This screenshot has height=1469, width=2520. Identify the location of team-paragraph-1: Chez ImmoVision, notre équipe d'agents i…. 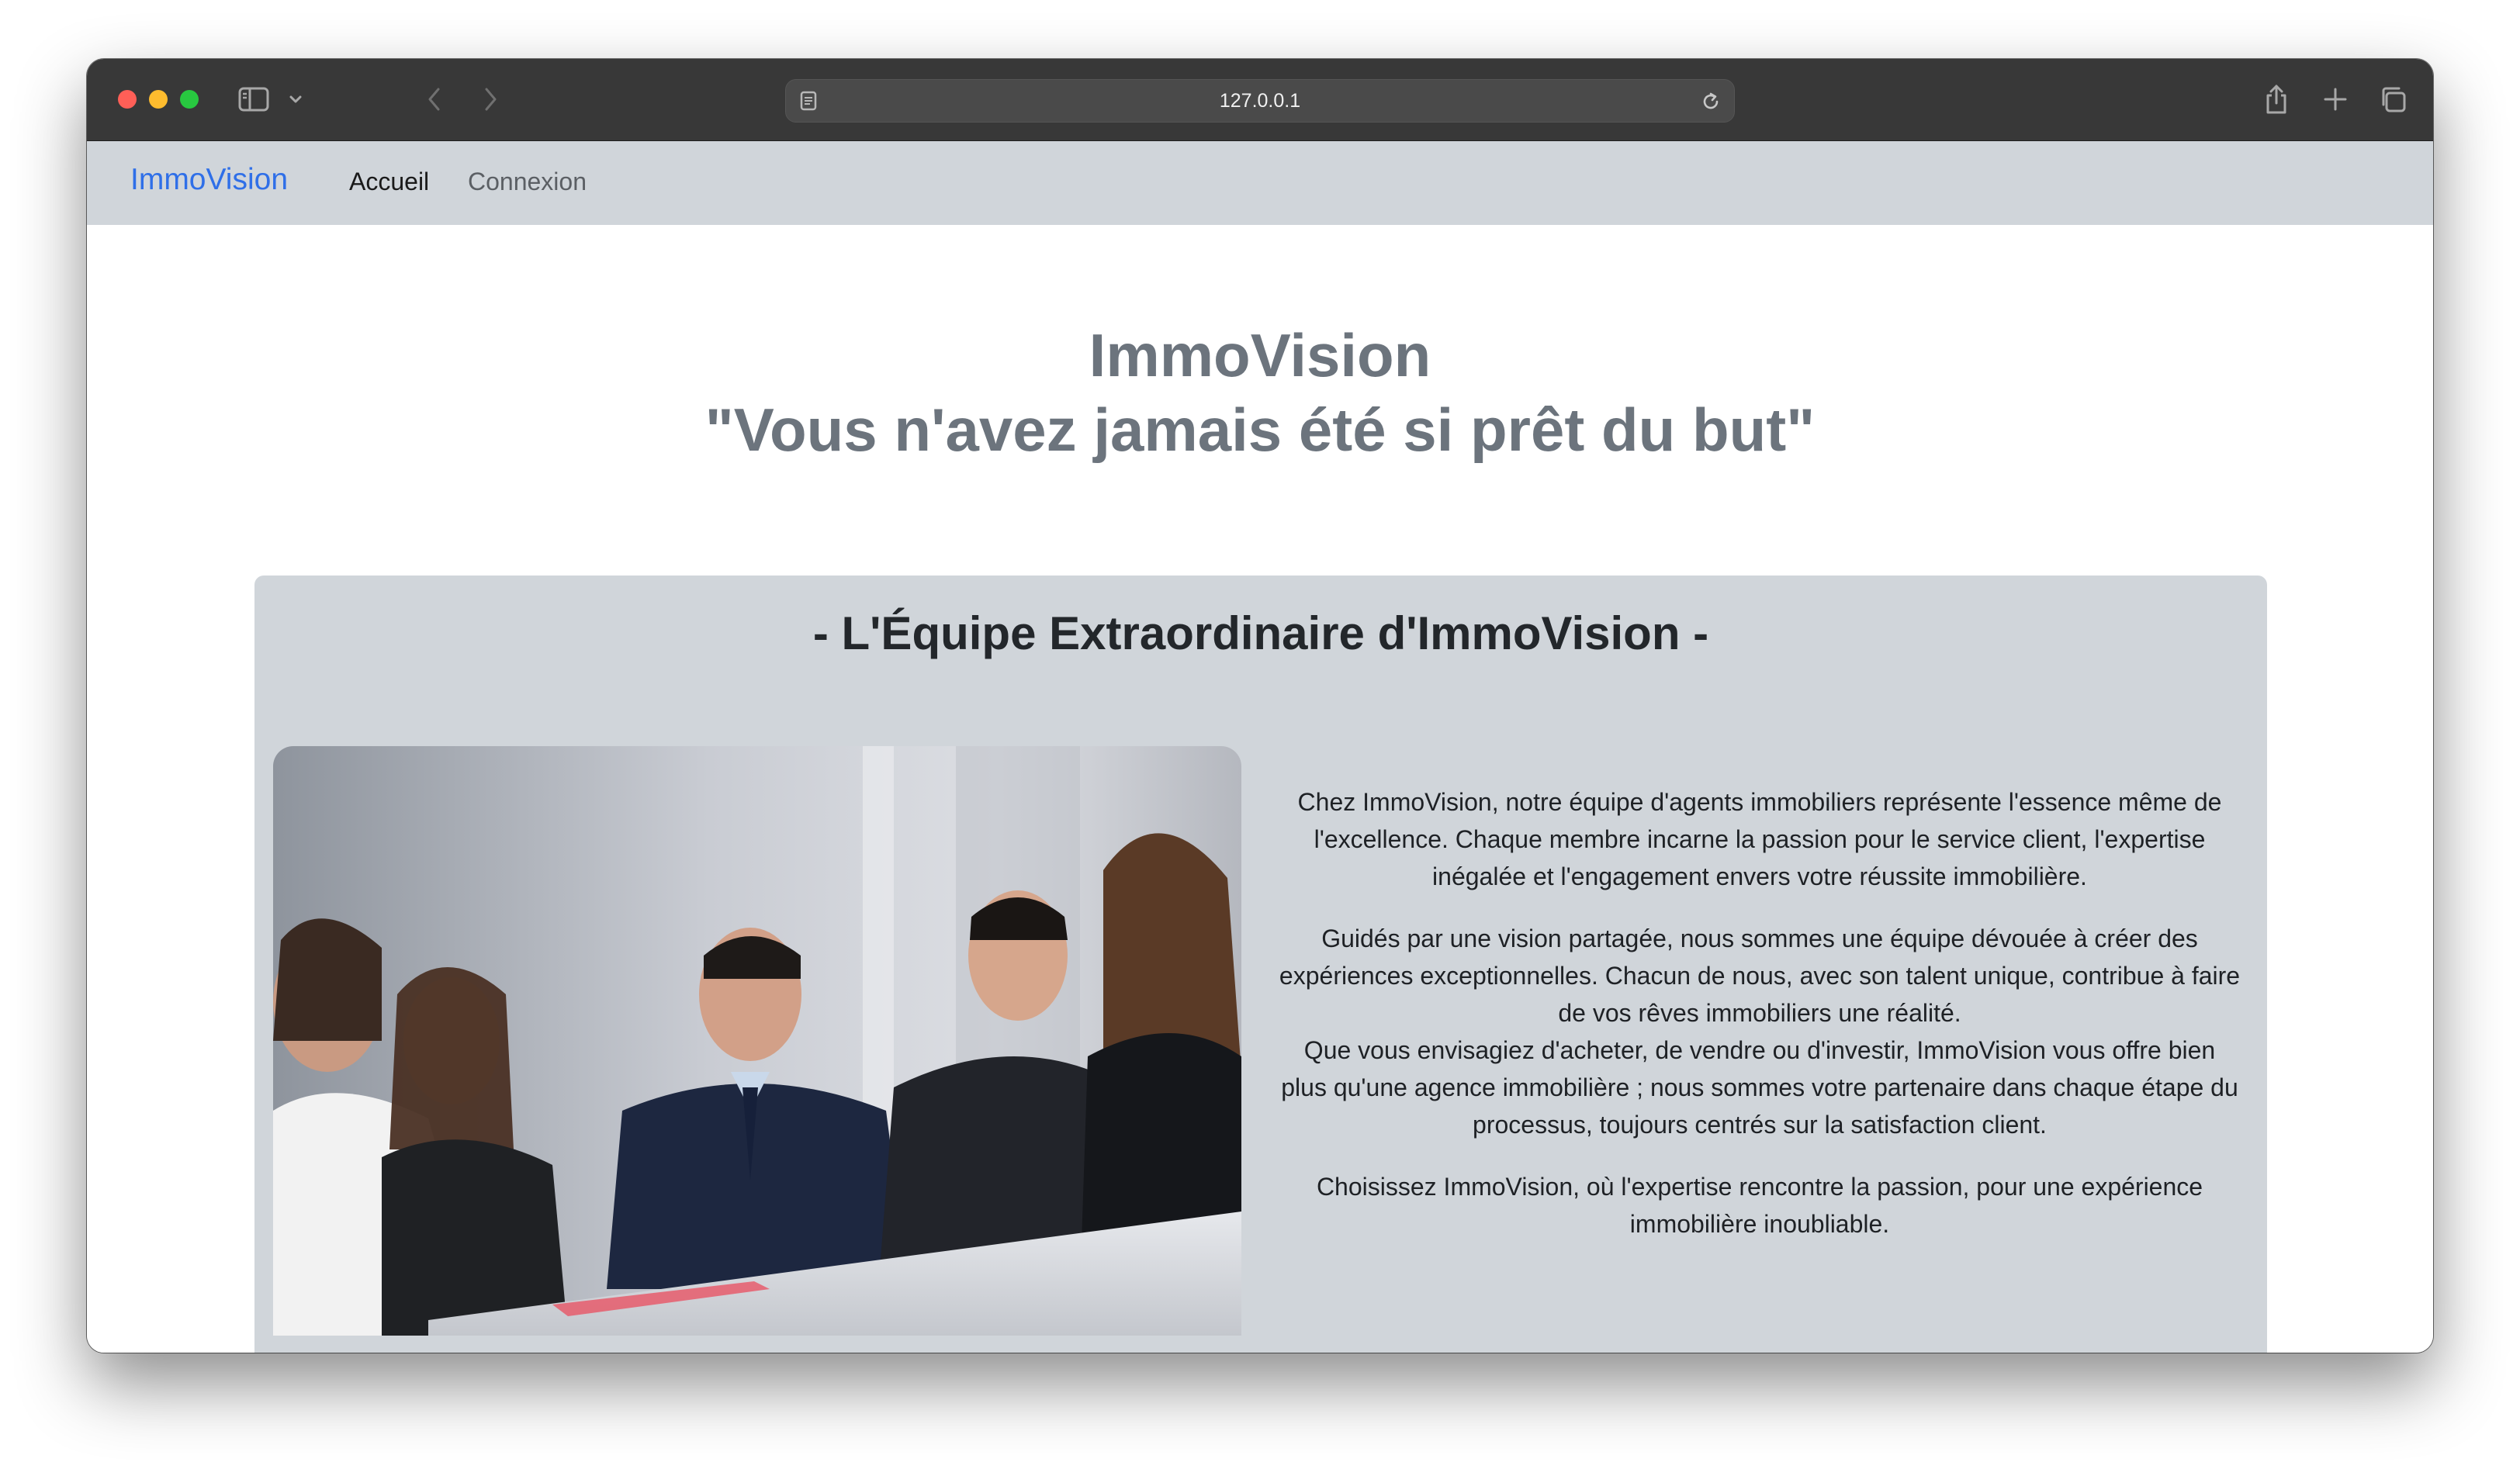
(1760, 839).